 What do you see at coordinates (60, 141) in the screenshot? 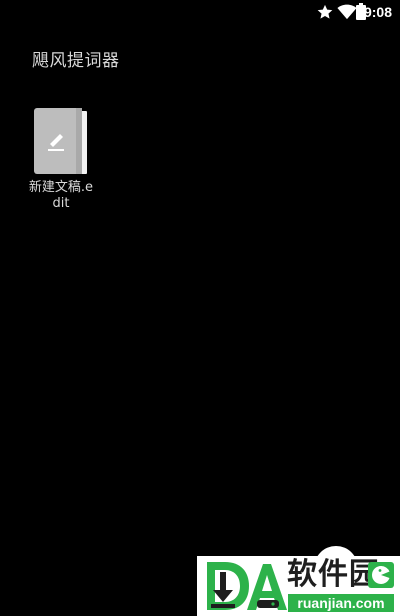
I see `document-edit-icon` at bounding box center [60, 141].